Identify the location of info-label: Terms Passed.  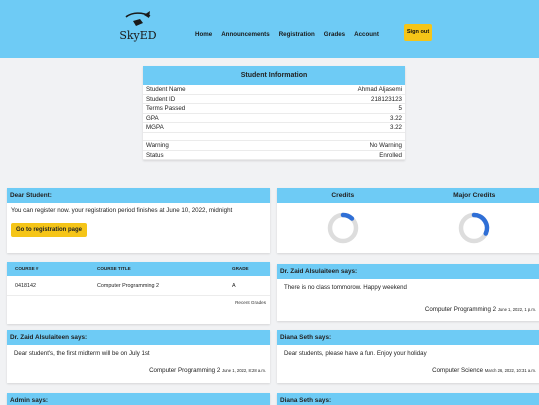
(166, 109).